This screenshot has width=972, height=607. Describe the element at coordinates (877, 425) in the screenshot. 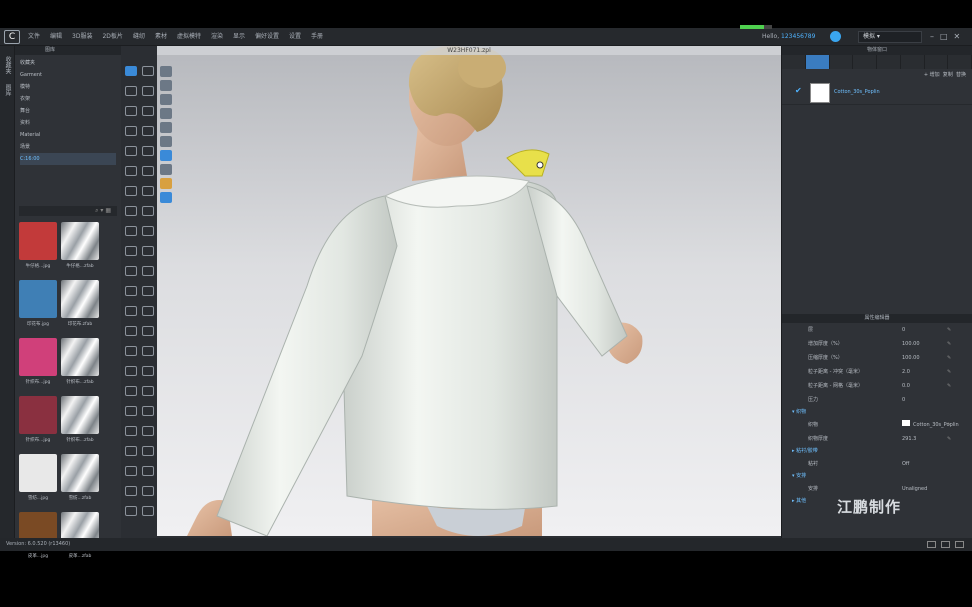

I see `prop-fabric-row: 织物 Cotton_30s_Poplin ✎` at that location.